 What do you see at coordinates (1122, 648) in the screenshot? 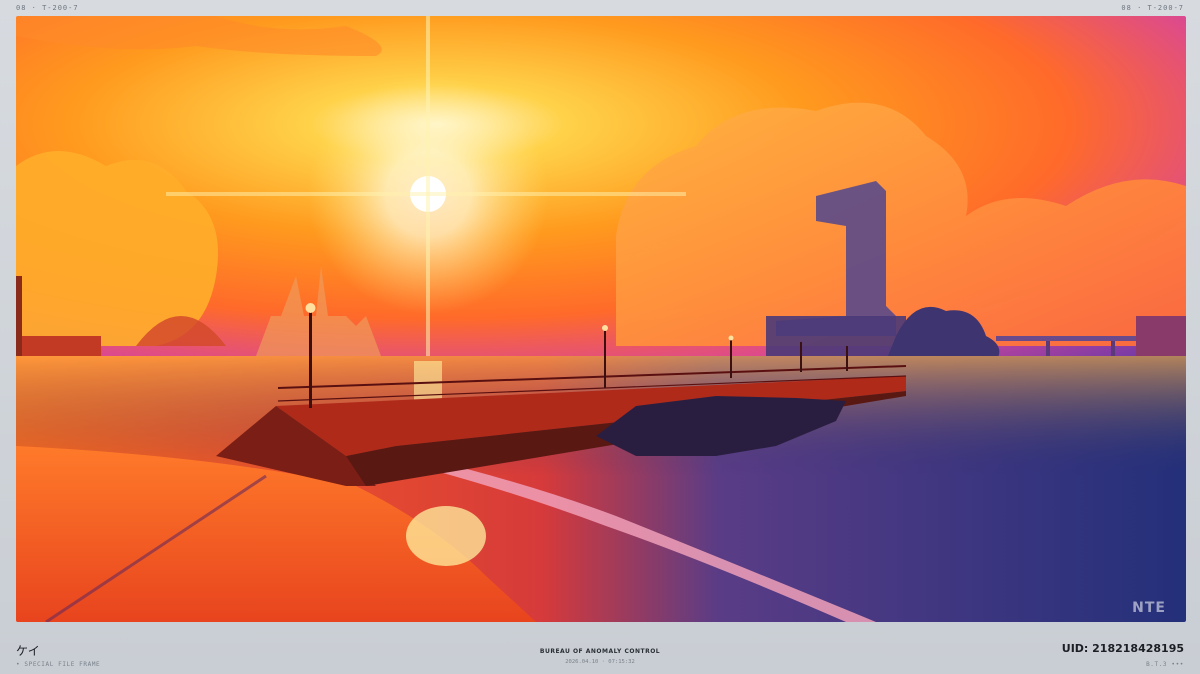
I see `uid-label: UID: 218218428195` at bounding box center [1122, 648].